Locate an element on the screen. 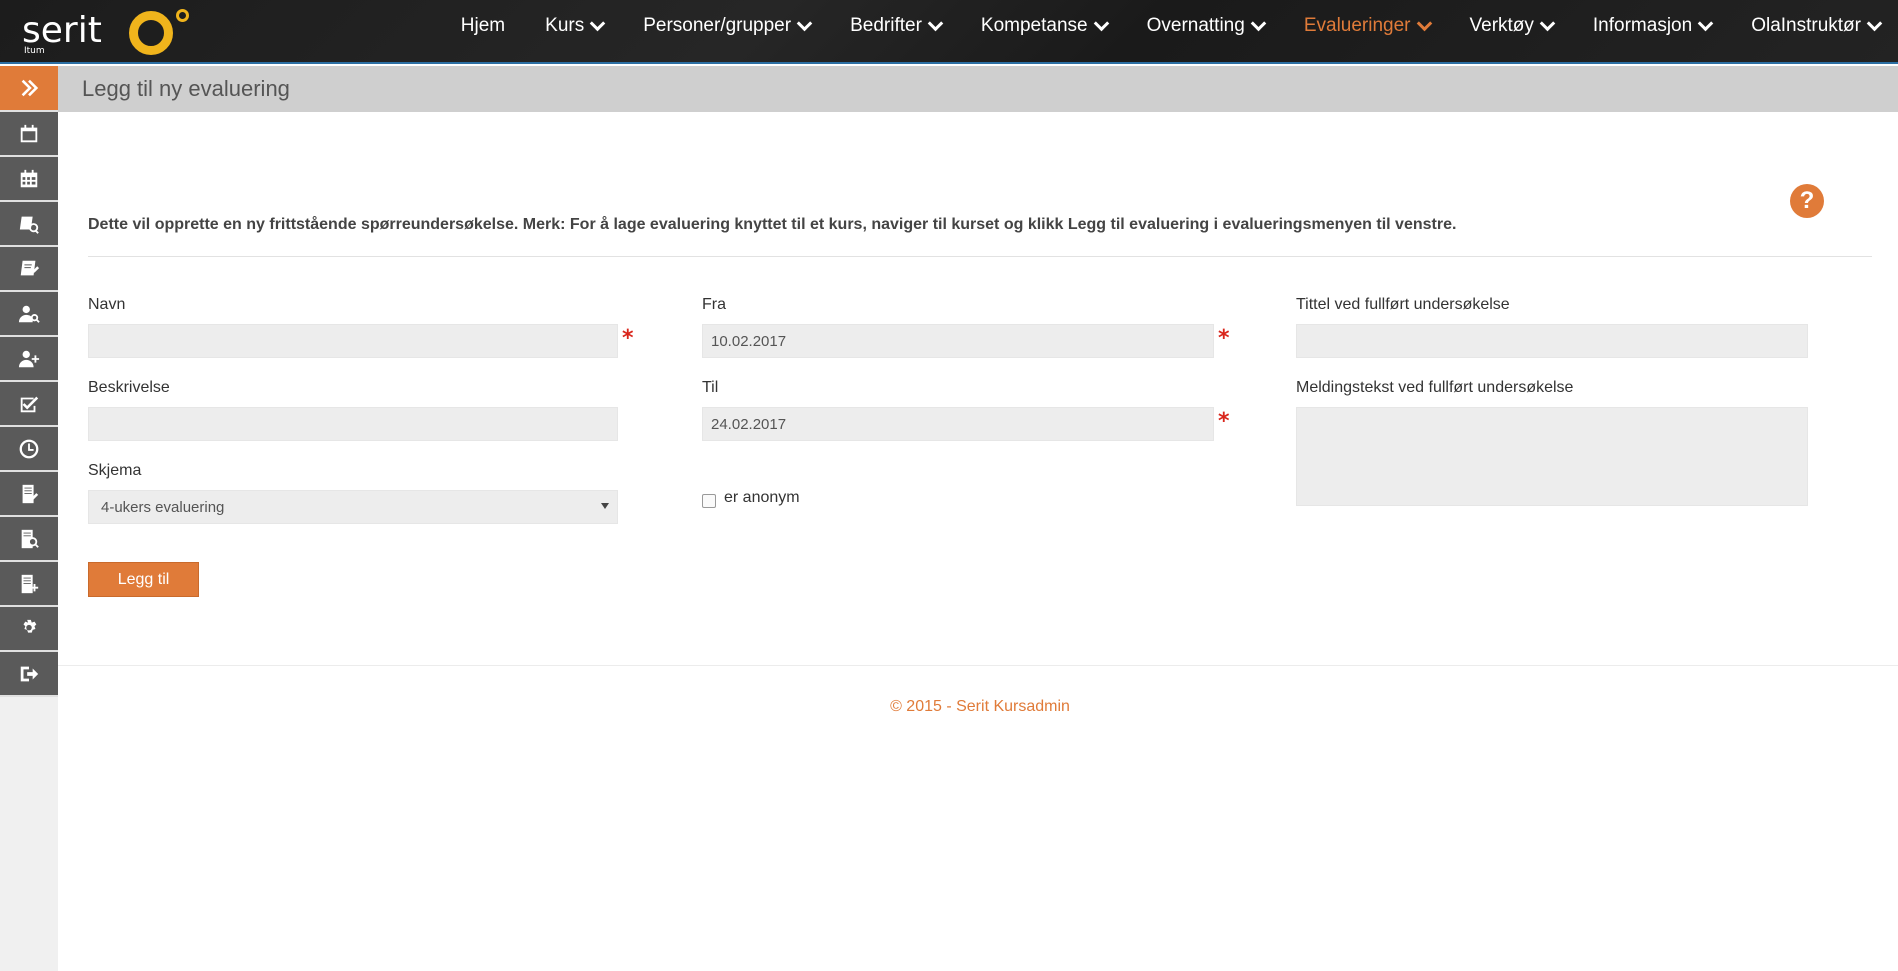  skjema-selected-value: 4-ukers evaluering is located at coordinates (163, 507).